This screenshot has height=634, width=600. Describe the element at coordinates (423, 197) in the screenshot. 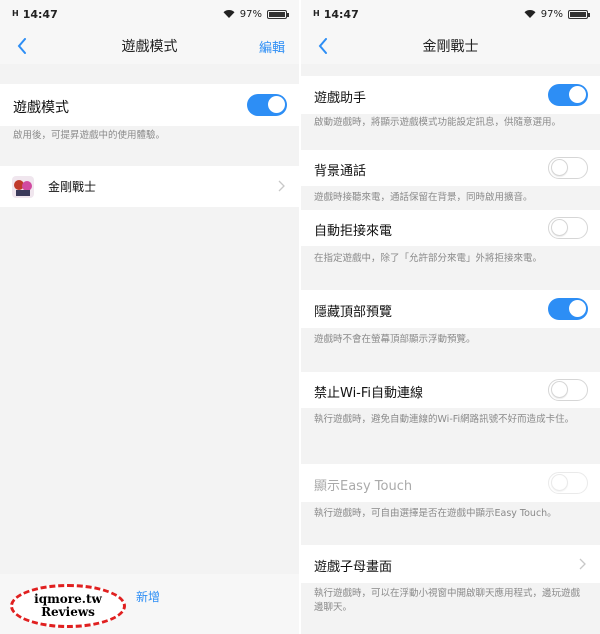

I see `setting-desc: 遊戲時接聽來電，通話保留在背景，同時啟用擴音。` at that location.